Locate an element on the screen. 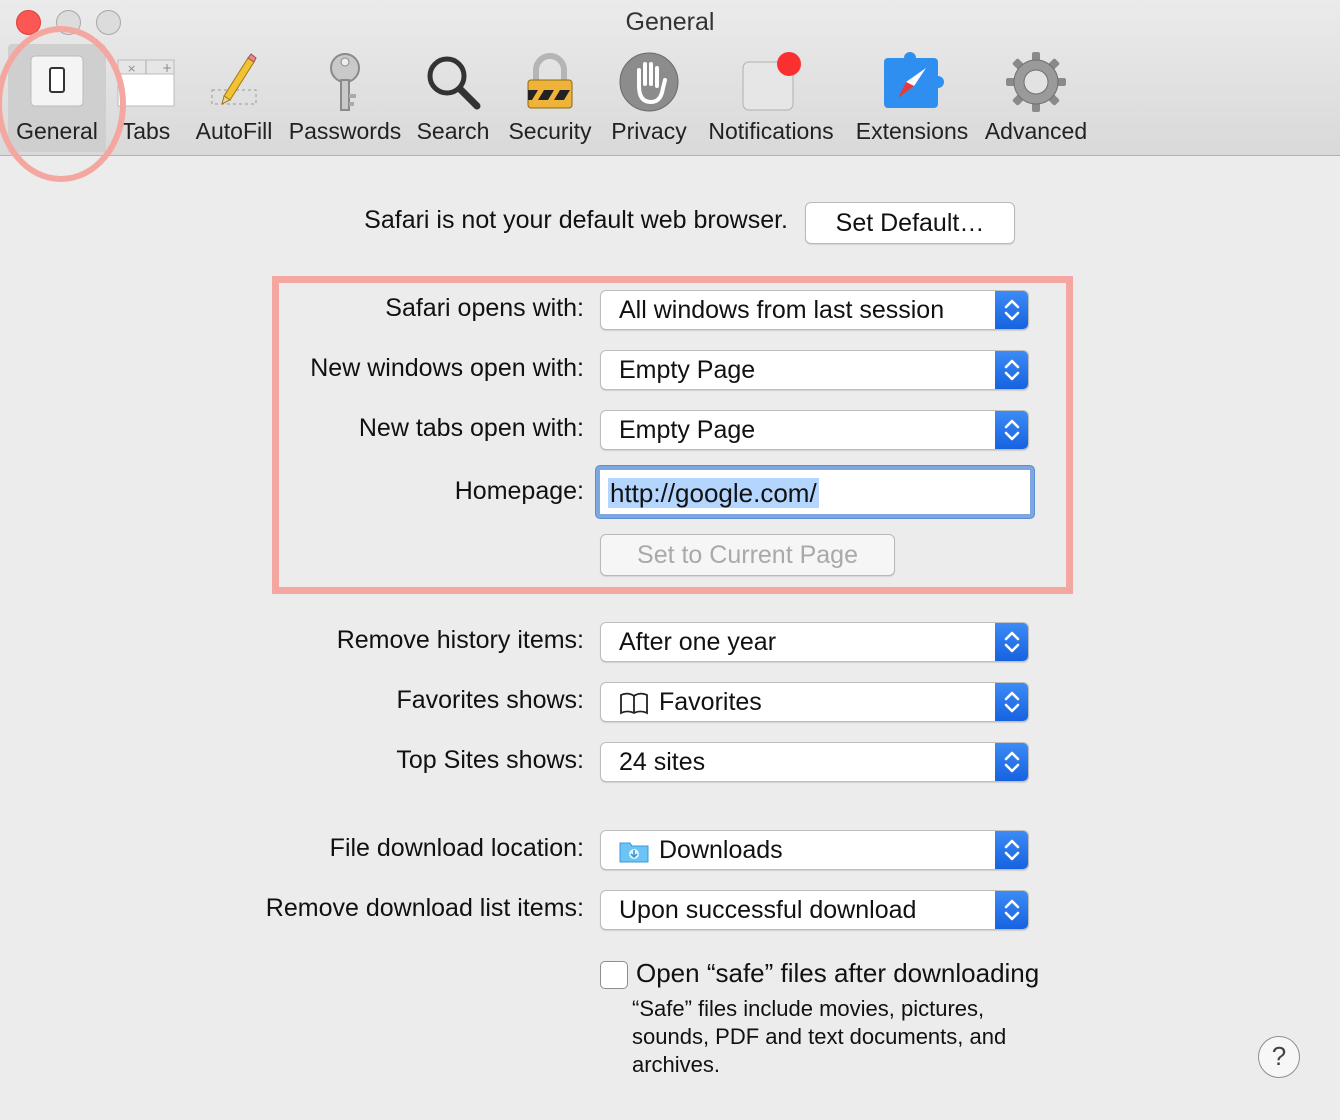 The width and height of the screenshot is (1340, 1120). tab-extensions: Extensions is located at coordinates (912, 98).